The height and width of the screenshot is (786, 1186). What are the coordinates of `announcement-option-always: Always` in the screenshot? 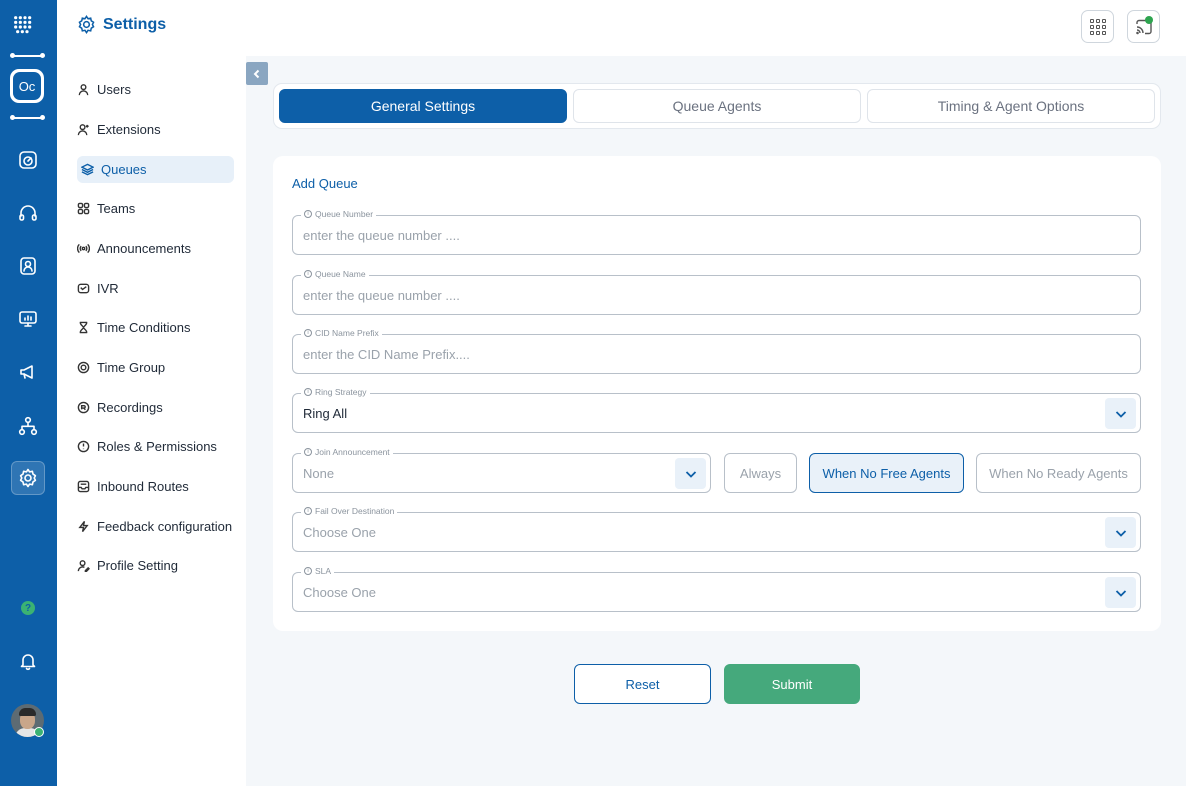 It's located at (760, 473).